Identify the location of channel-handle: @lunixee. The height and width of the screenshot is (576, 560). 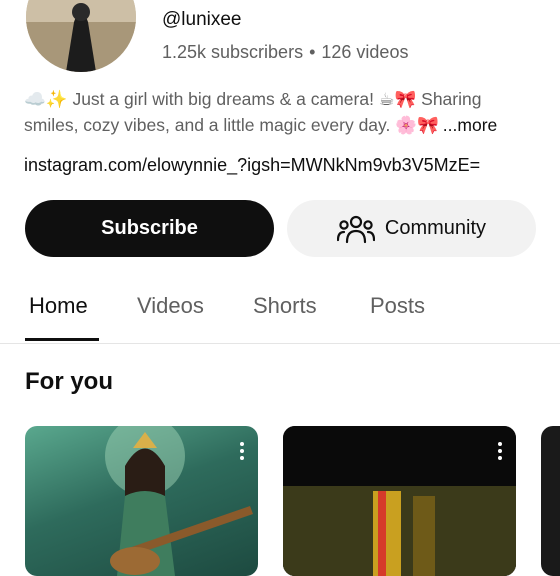
(202, 19).